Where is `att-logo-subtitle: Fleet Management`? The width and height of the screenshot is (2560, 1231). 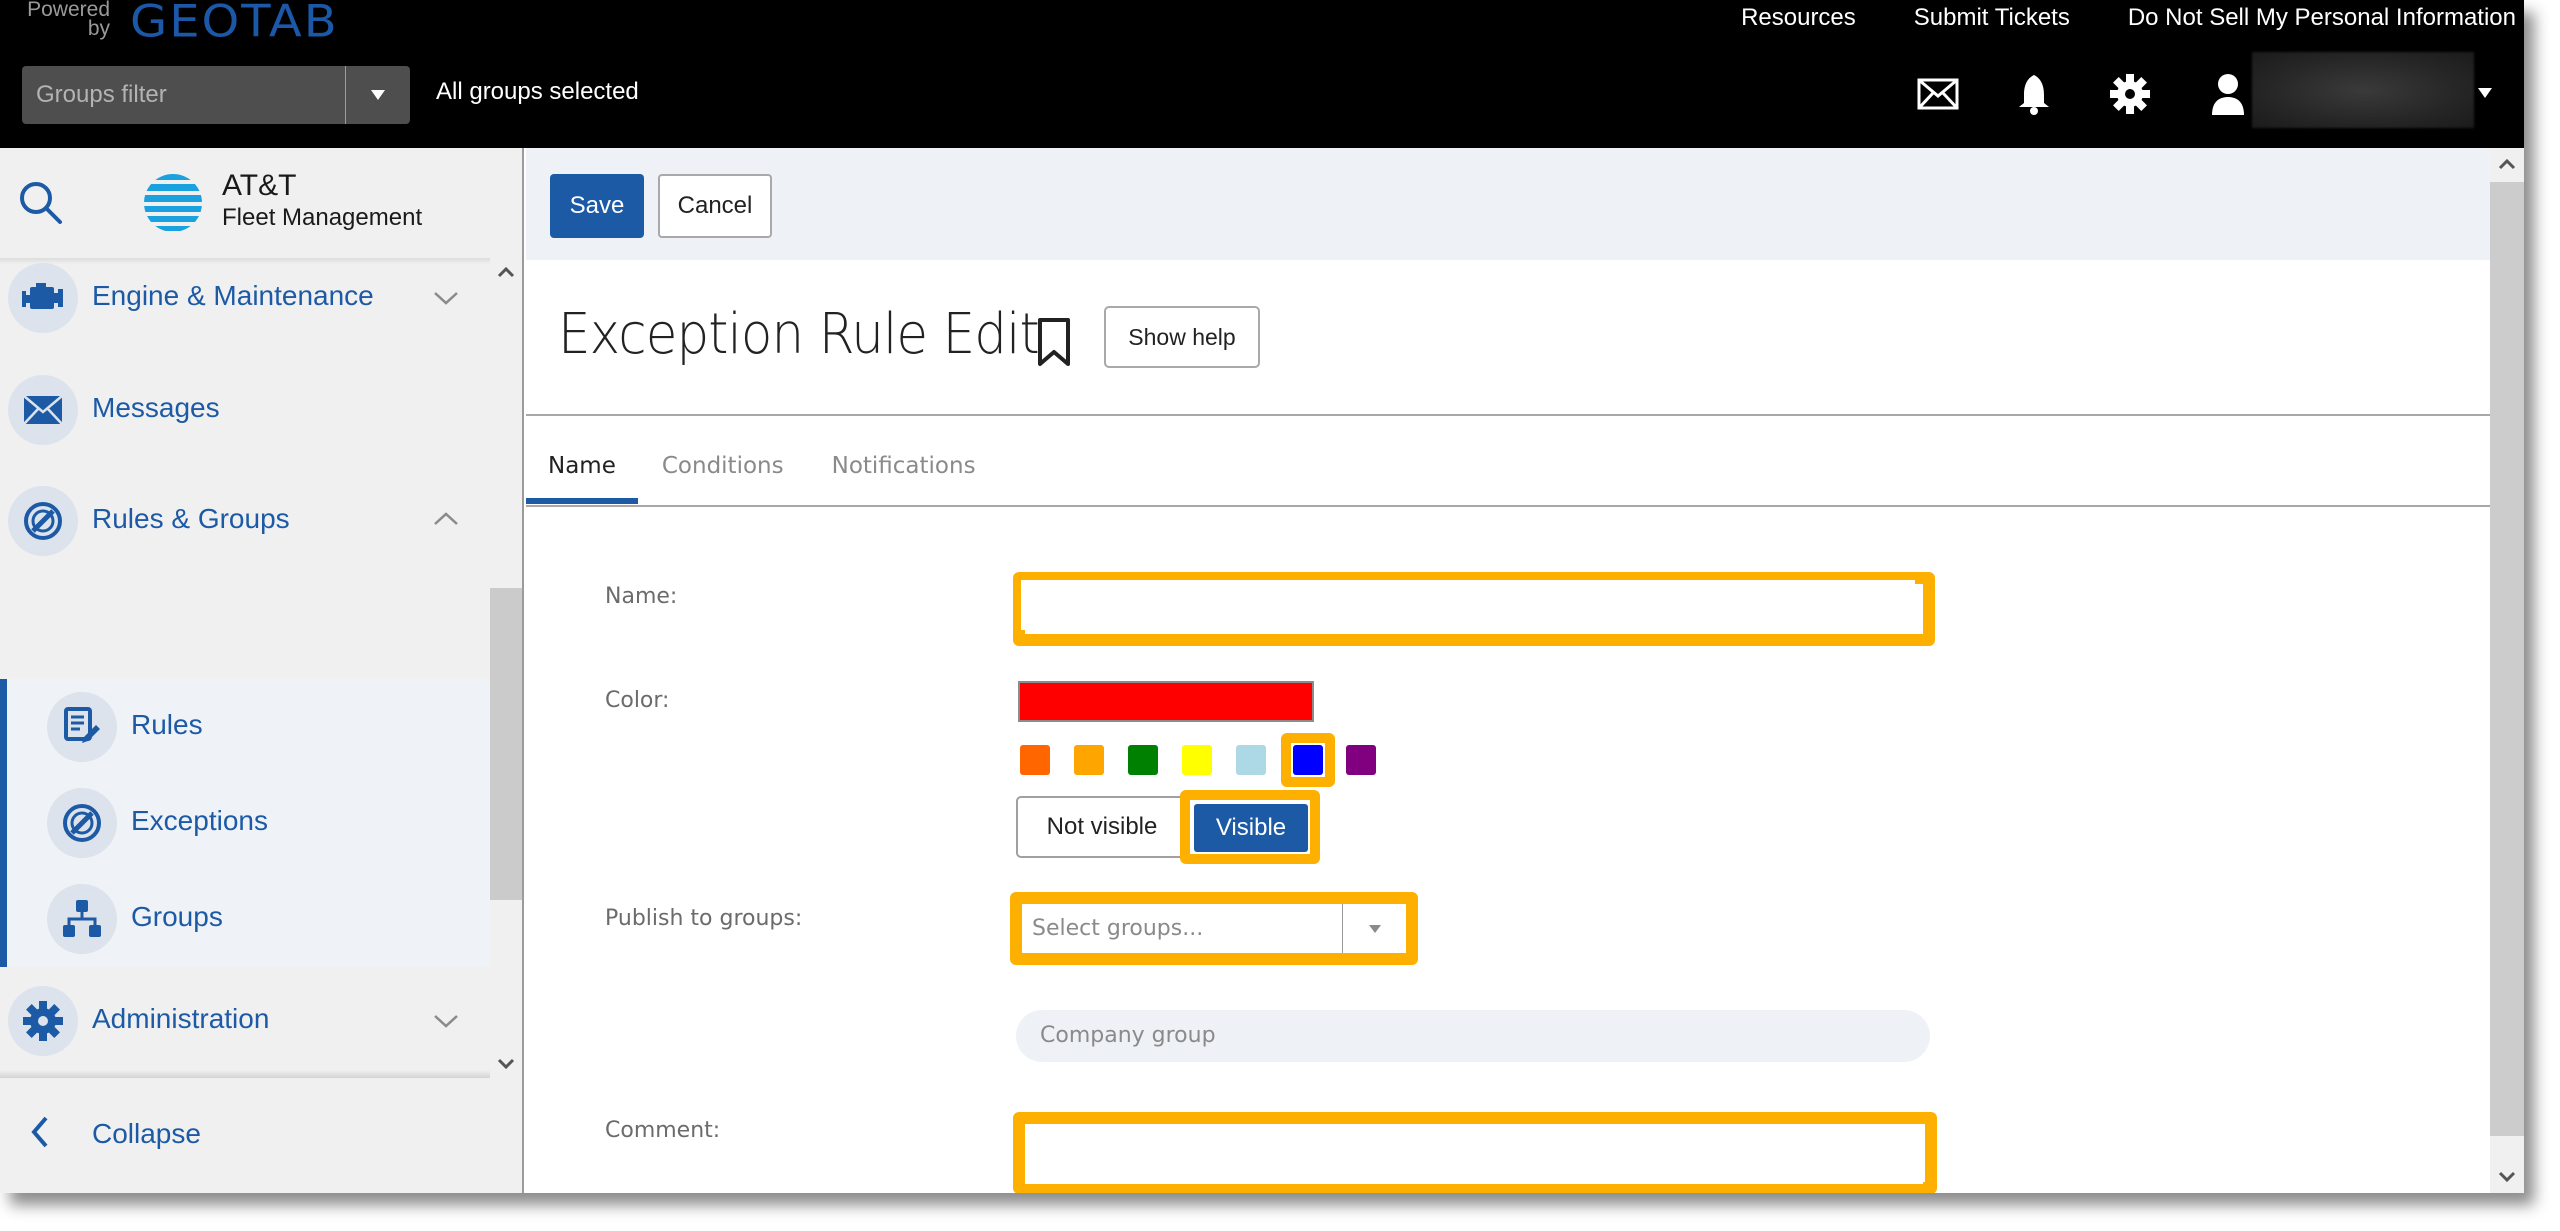 att-logo-subtitle: Fleet Management is located at coordinates (322, 217).